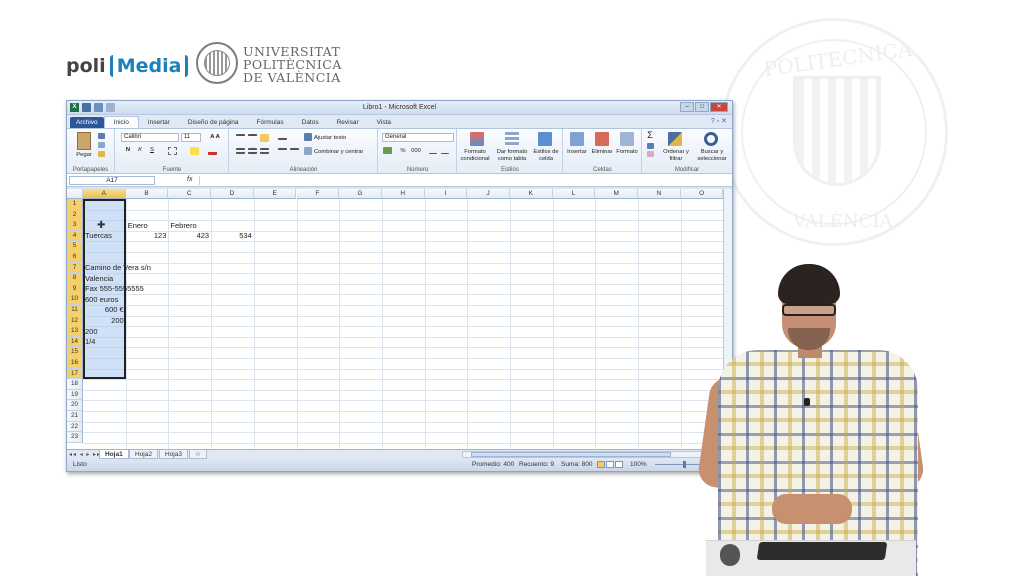  Describe the element at coordinates (75, 352) in the screenshot. I see `row-header-15: 15` at that location.